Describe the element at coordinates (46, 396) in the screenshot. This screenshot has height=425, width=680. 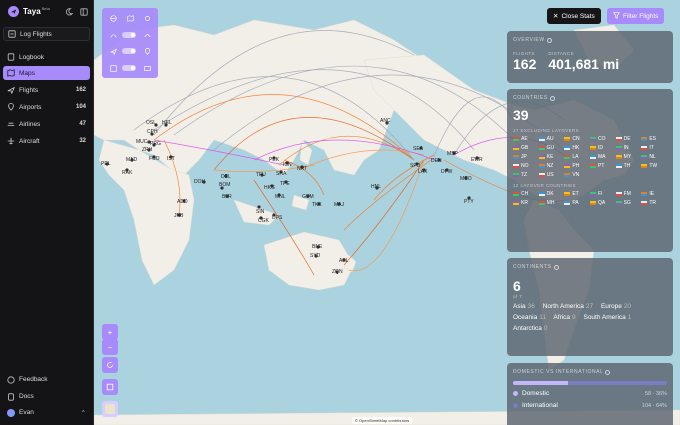
I see `docs-link: Docs` at that location.